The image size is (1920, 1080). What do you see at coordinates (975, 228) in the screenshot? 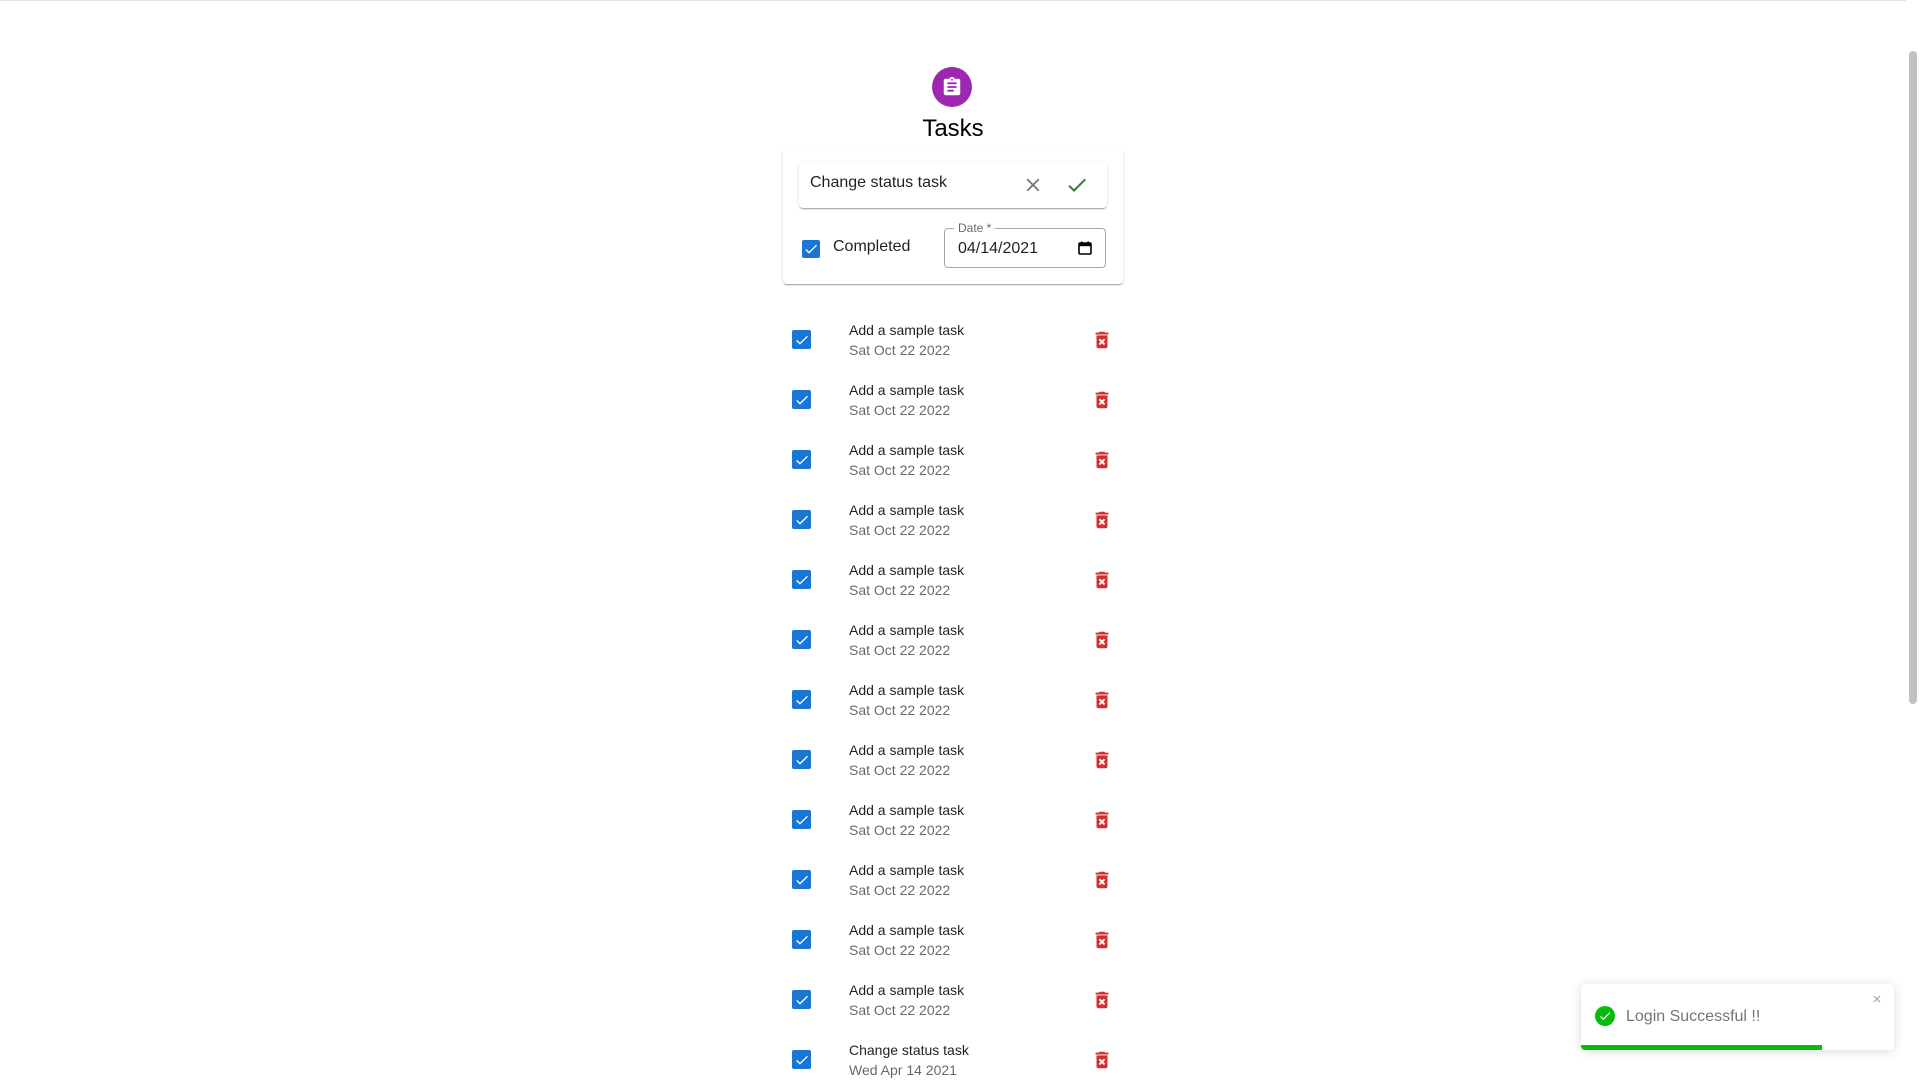
I see `date-label: Date *` at bounding box center [975, 228].